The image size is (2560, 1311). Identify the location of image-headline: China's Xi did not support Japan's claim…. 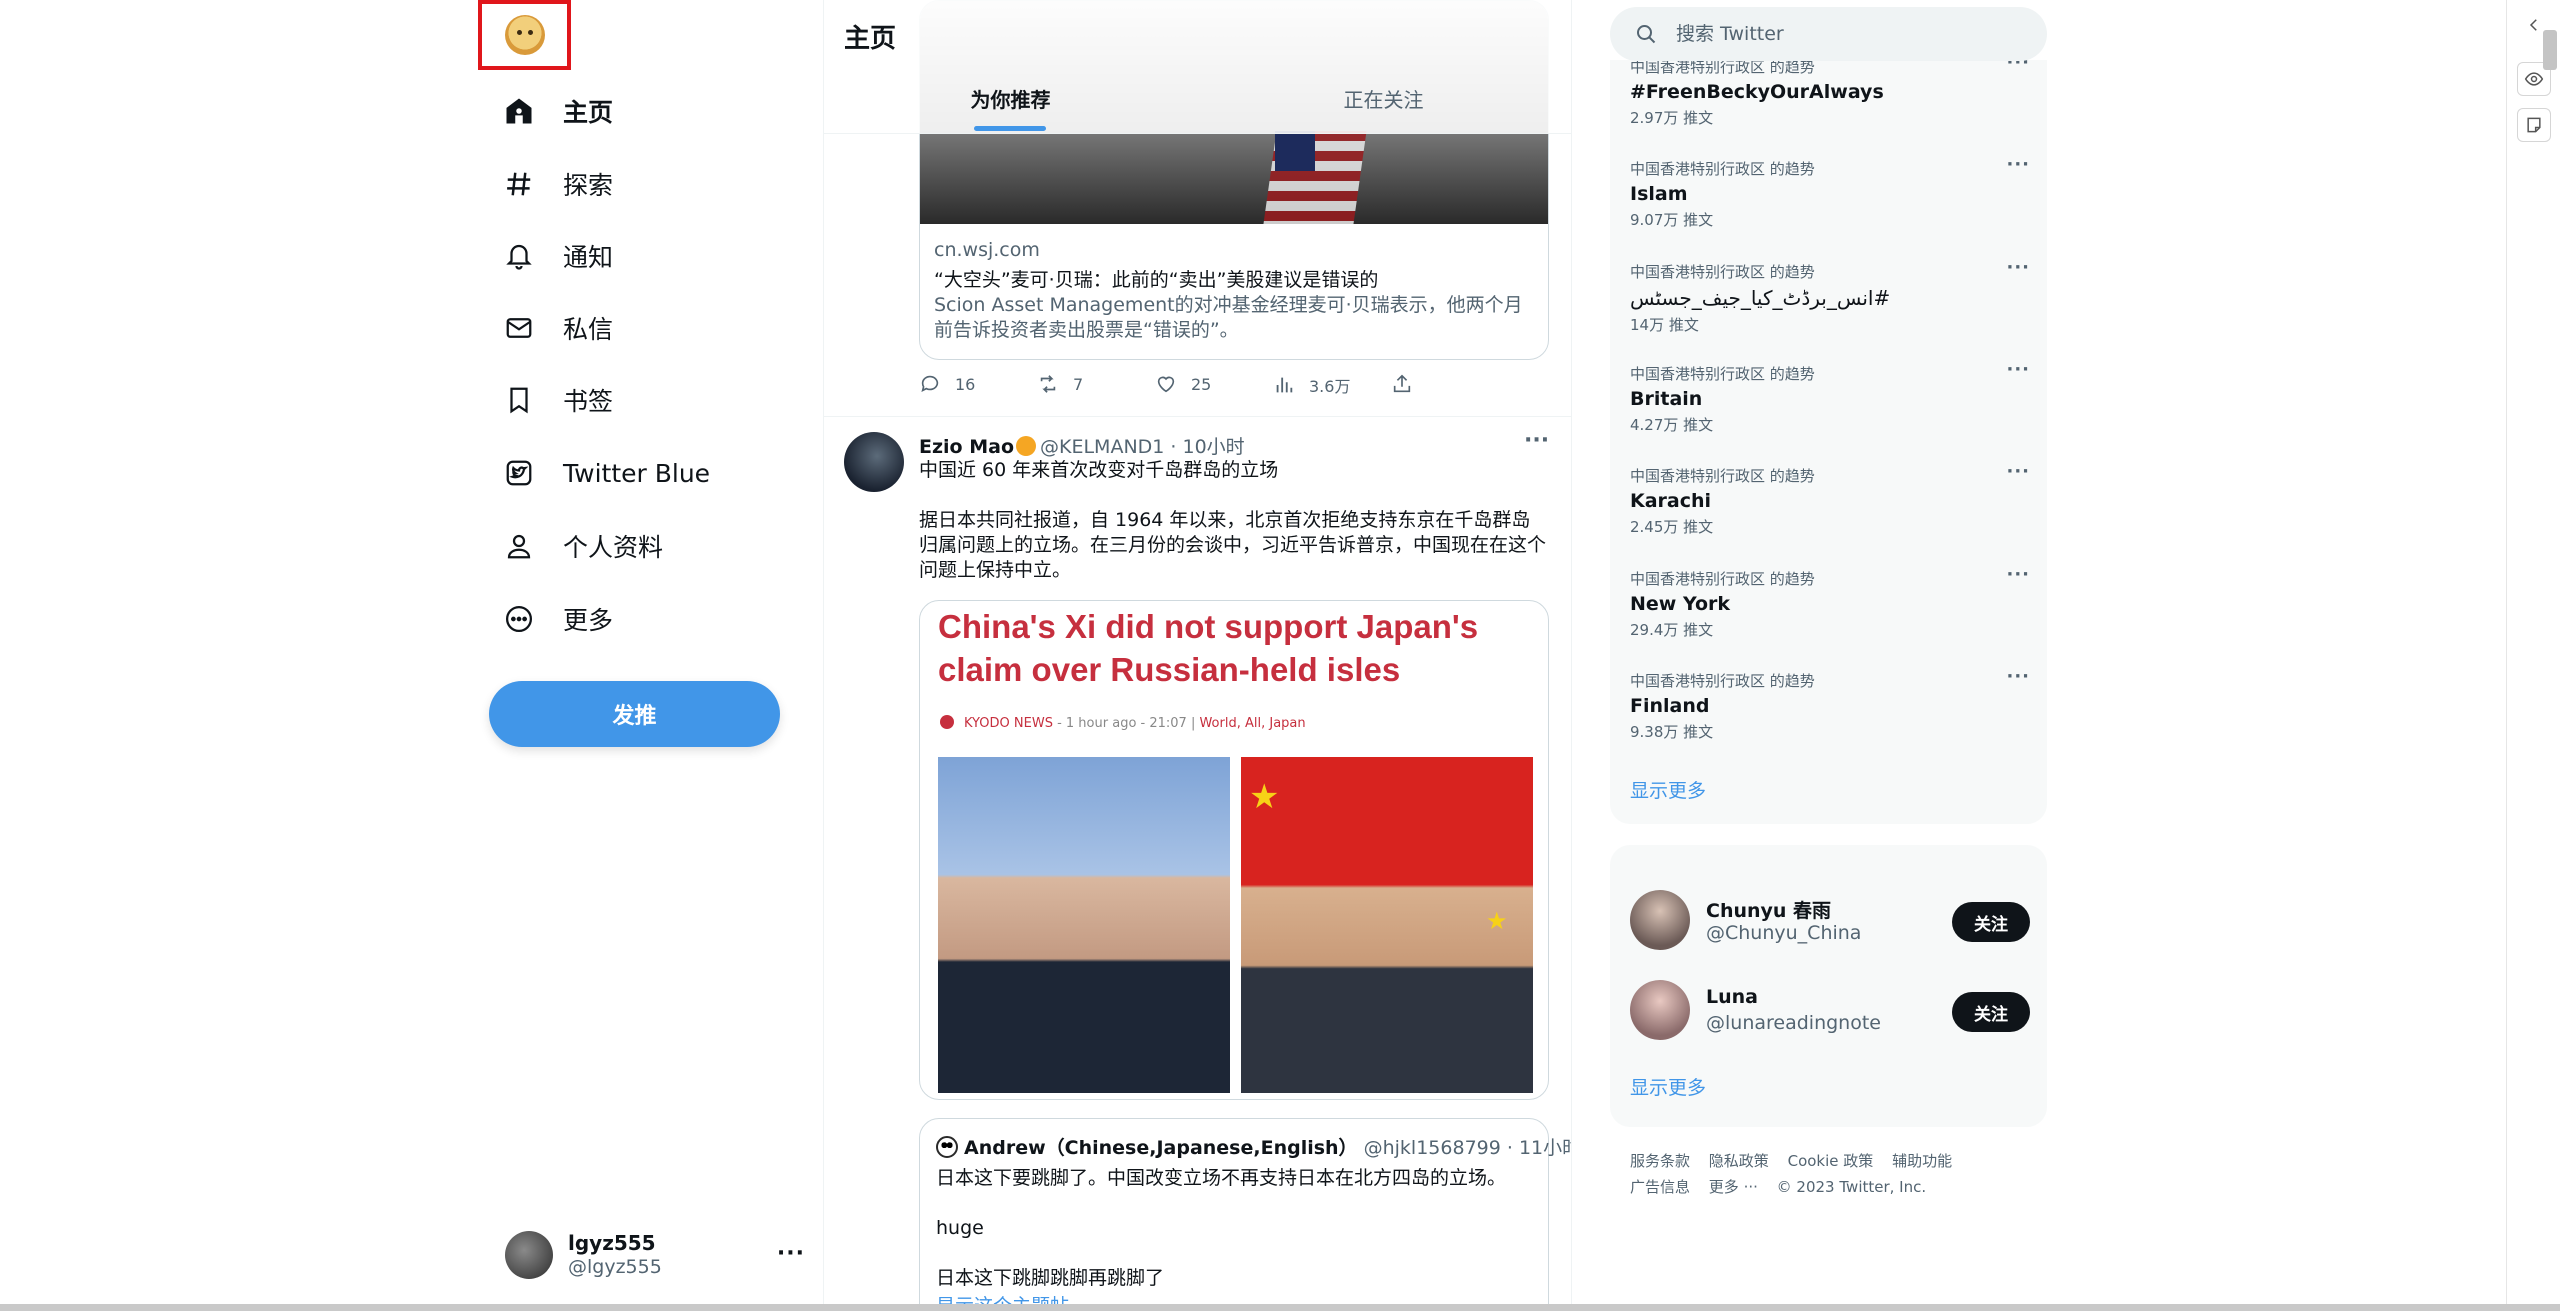
(1208, 648).